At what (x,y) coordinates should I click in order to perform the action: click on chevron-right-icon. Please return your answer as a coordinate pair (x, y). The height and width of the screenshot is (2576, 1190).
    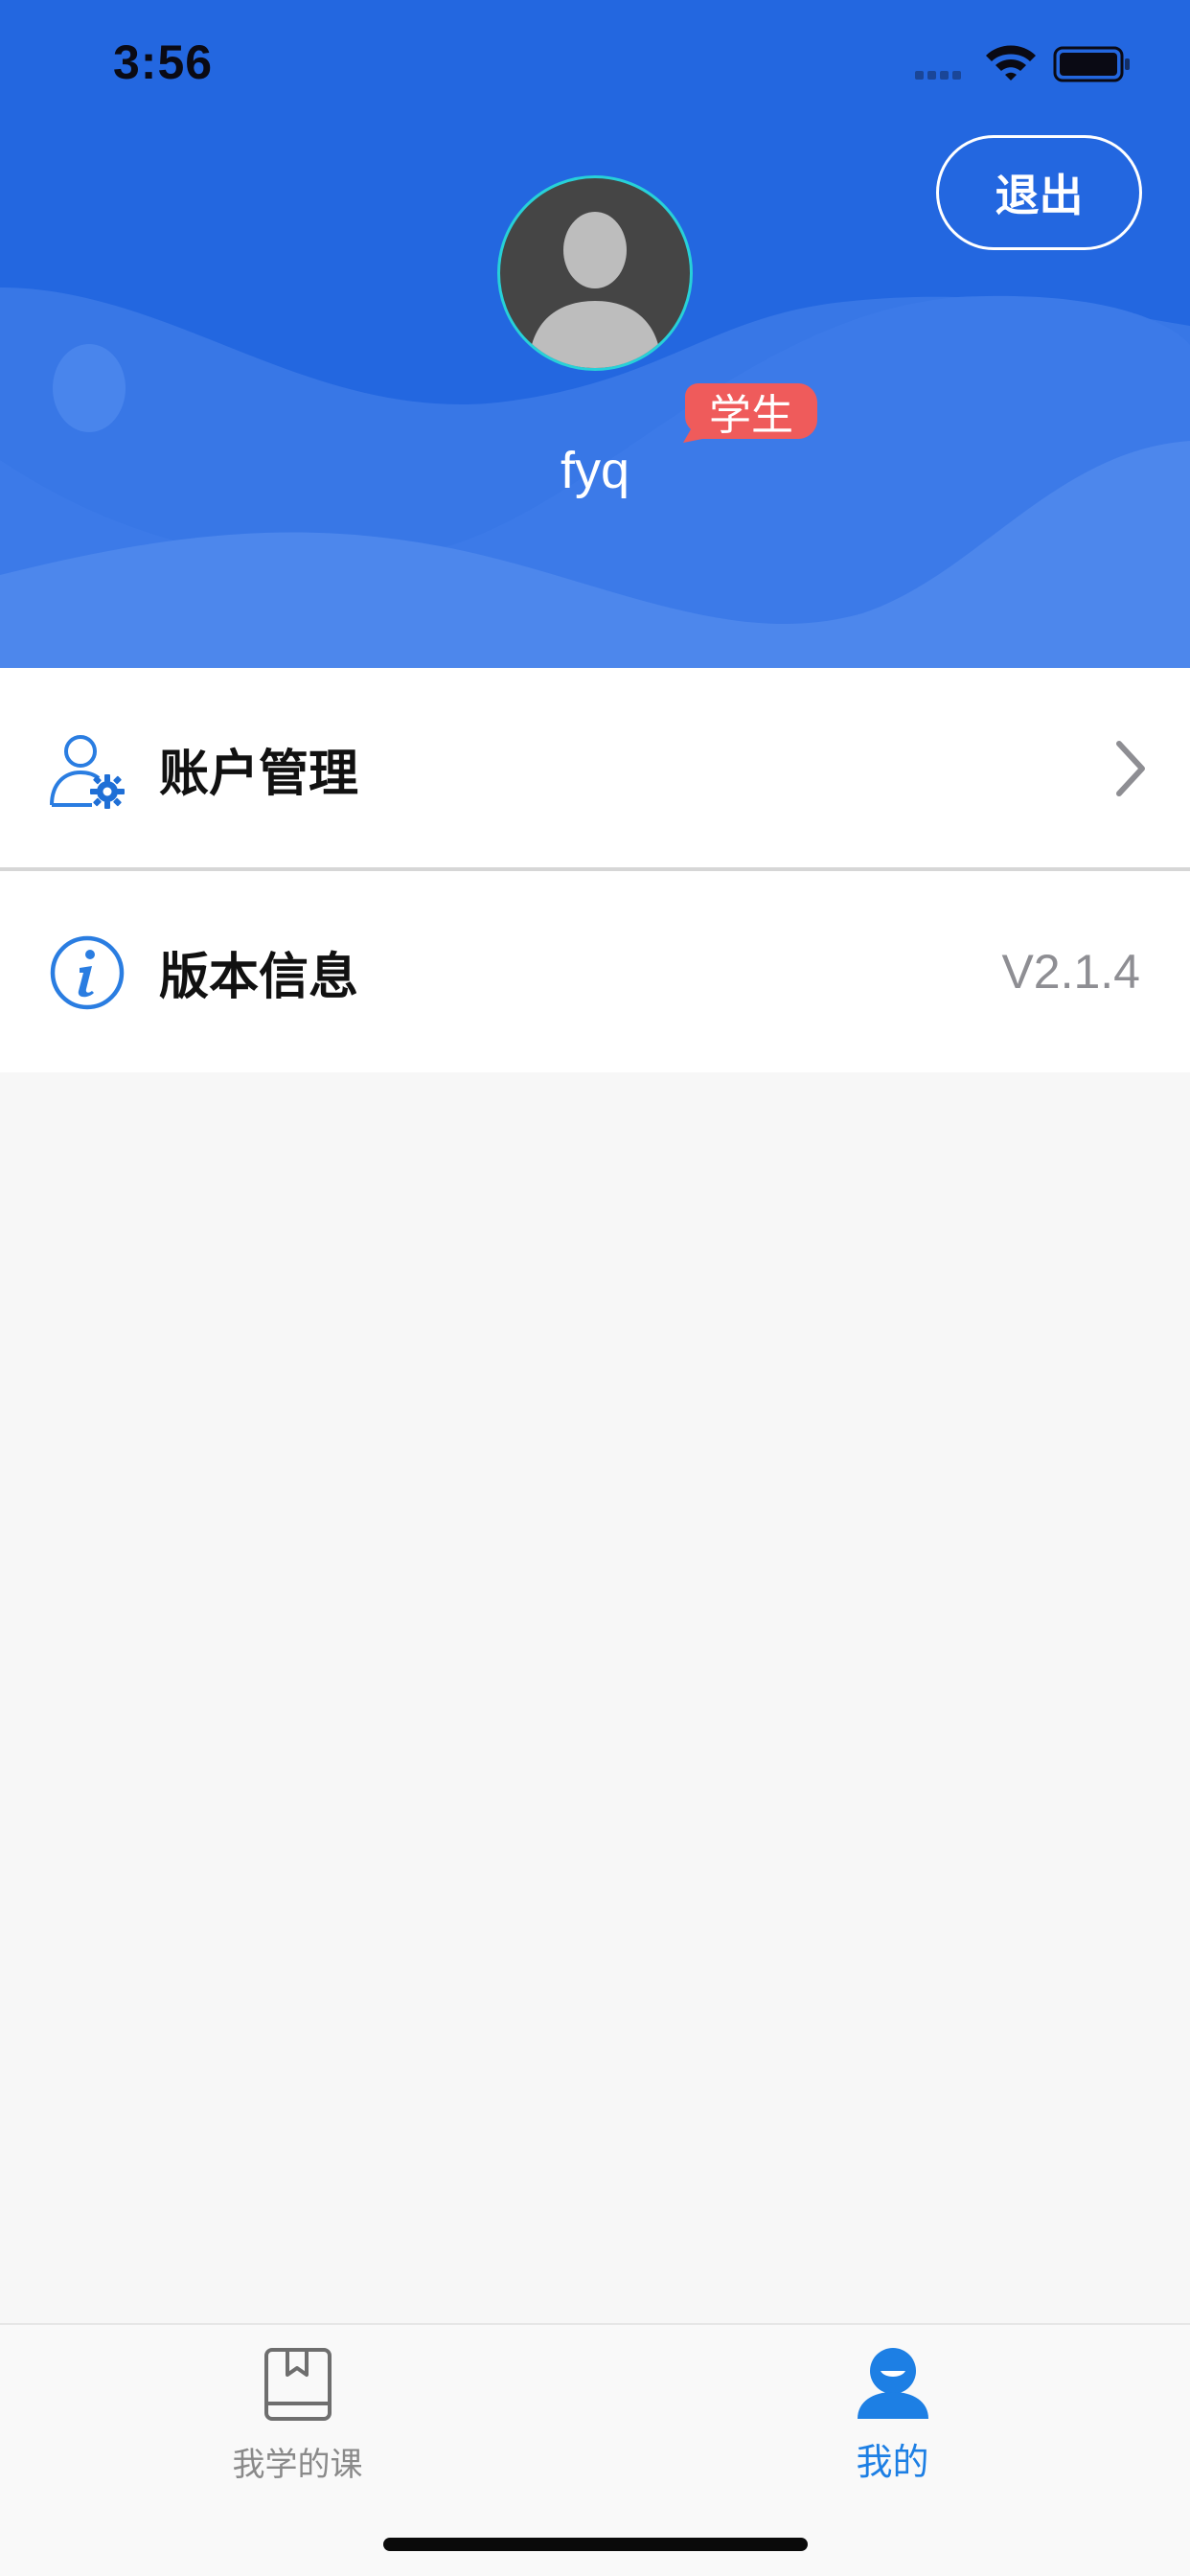
    Looking at the image, I should click on (1131, 768).